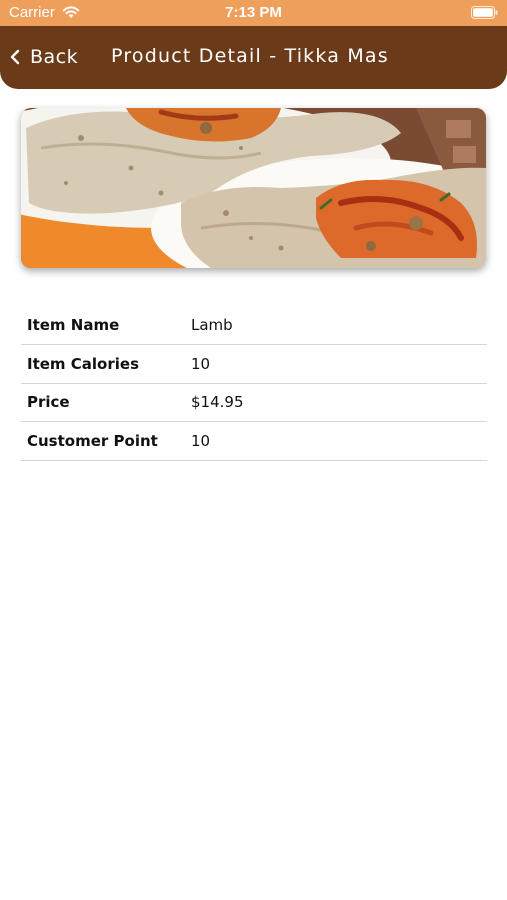  Describe the element at coordinates (73, 325) in the screenshot. I see `item-name-label: Item Name` at that location.